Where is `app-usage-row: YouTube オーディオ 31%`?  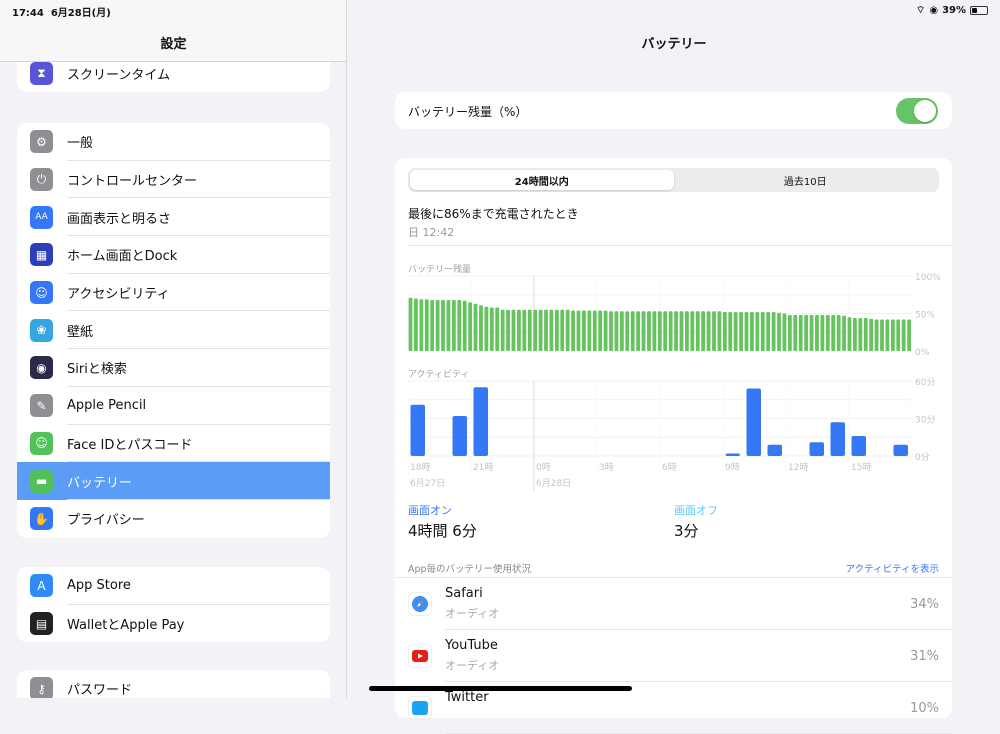 app-usage-row: YouTube オーディオ 31% is located at coordinates (673, 656).